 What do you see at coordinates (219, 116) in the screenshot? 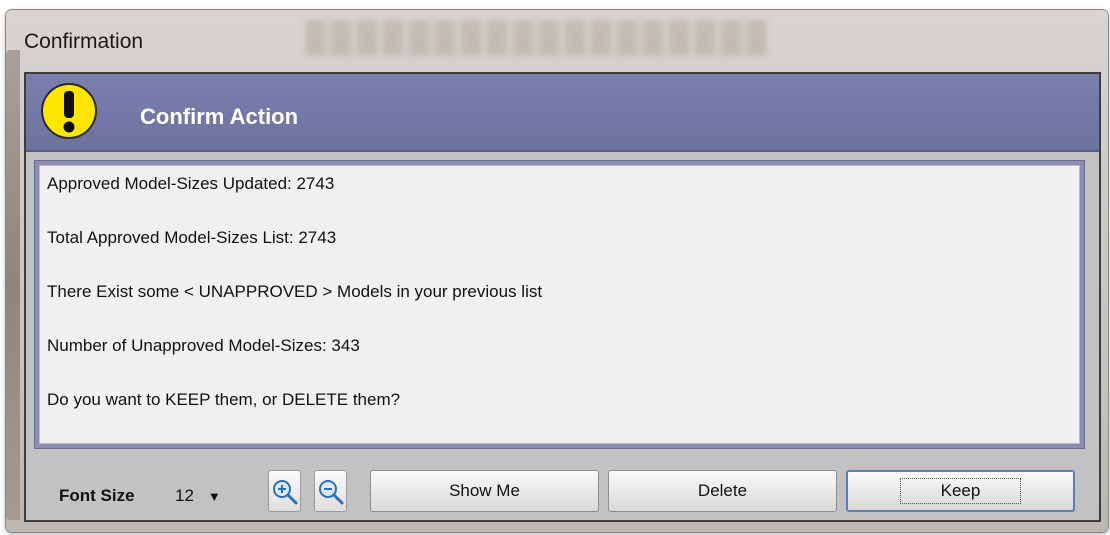
I see `dialog-heading: Confirm Action` at bounding box center [219, 116].